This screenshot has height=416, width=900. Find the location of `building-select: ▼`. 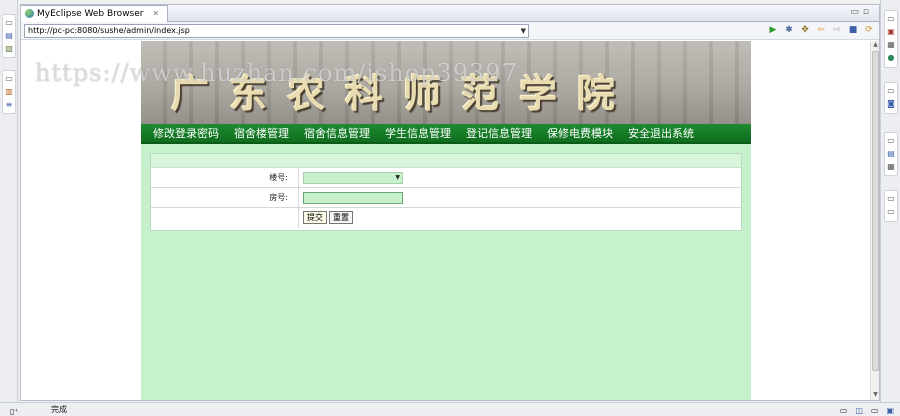

building-select: ▼ is located at coordinates (353, 178).